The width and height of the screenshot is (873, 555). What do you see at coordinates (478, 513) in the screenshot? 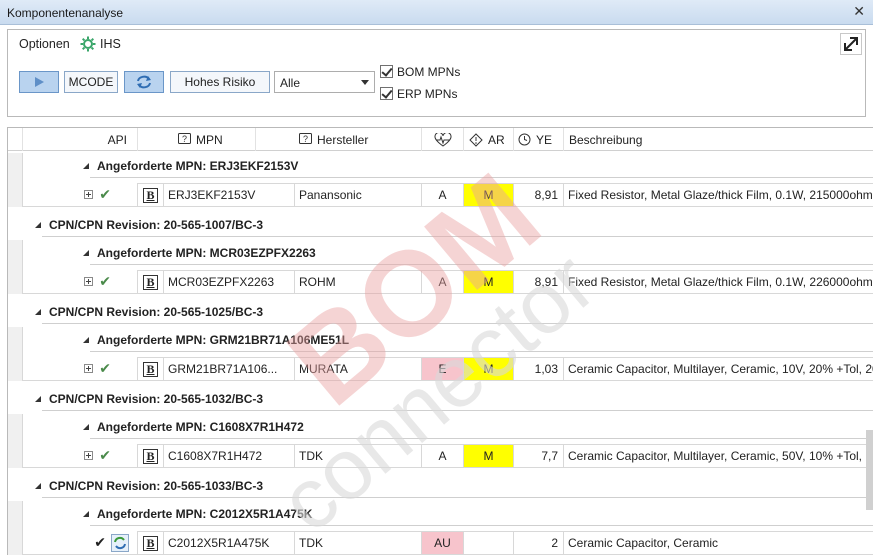
I see `mpn-group-header: Angeforderte MPN: C2012X5R1A475K` at bounding box center [478, 513].